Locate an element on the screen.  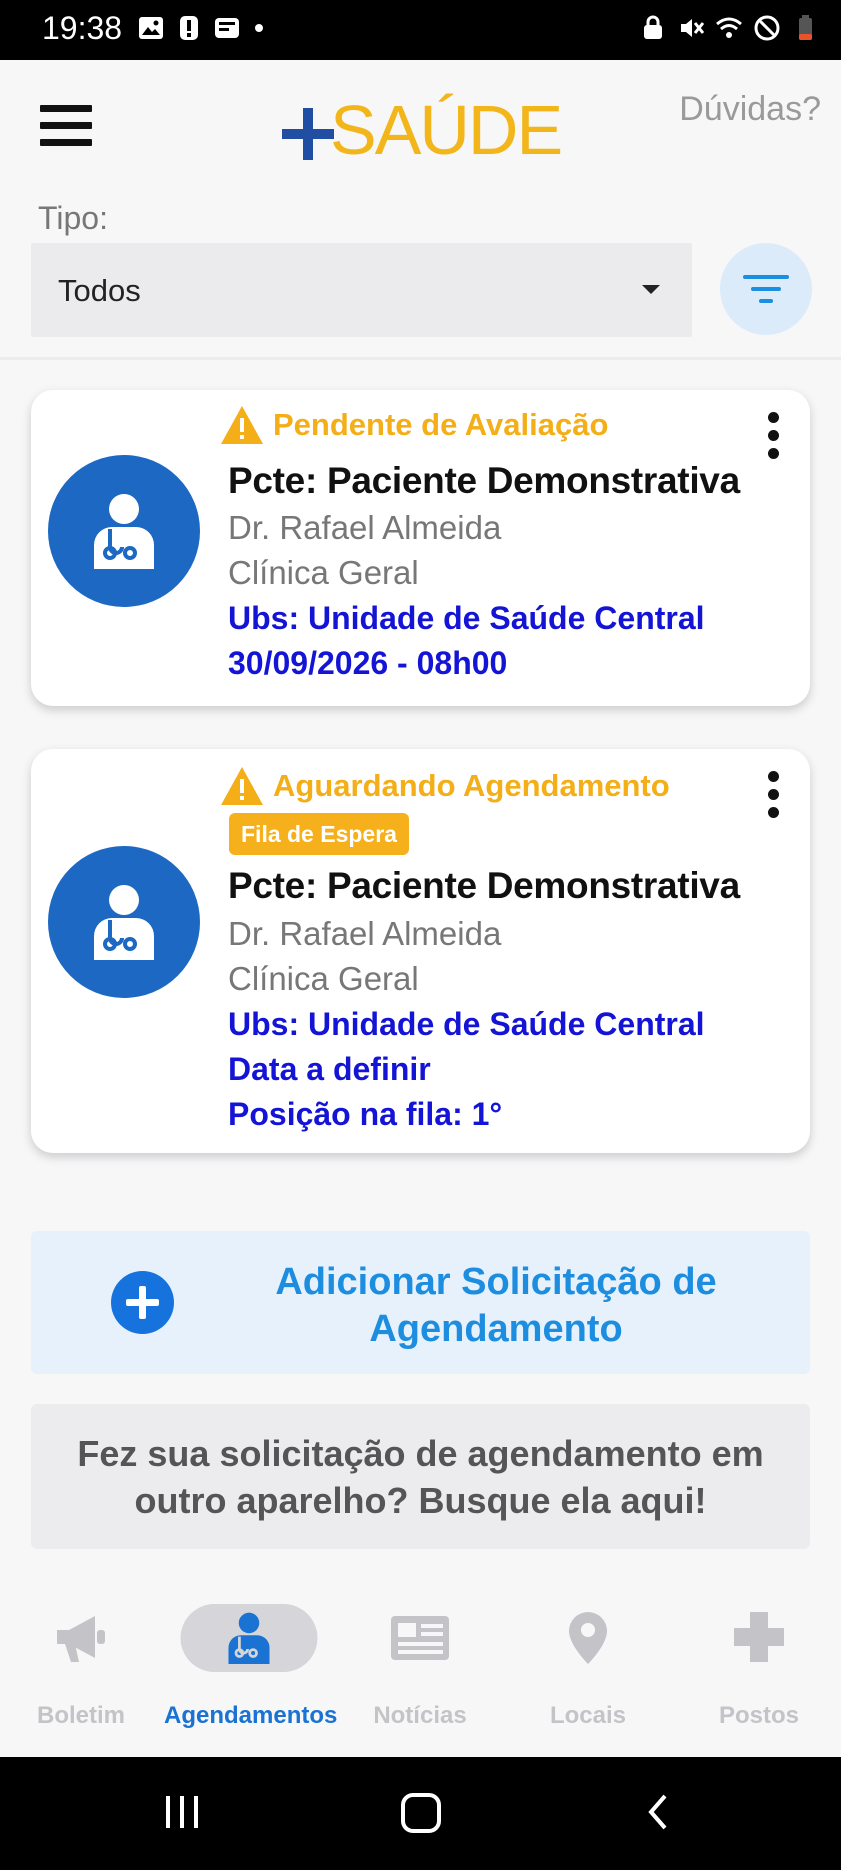
nav-label: Postos is located at coordinates (758, 1715).